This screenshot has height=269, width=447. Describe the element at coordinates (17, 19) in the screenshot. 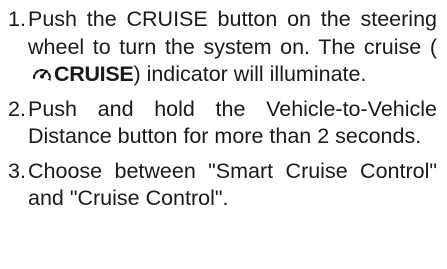

I see `step-number: 1.` at that location.